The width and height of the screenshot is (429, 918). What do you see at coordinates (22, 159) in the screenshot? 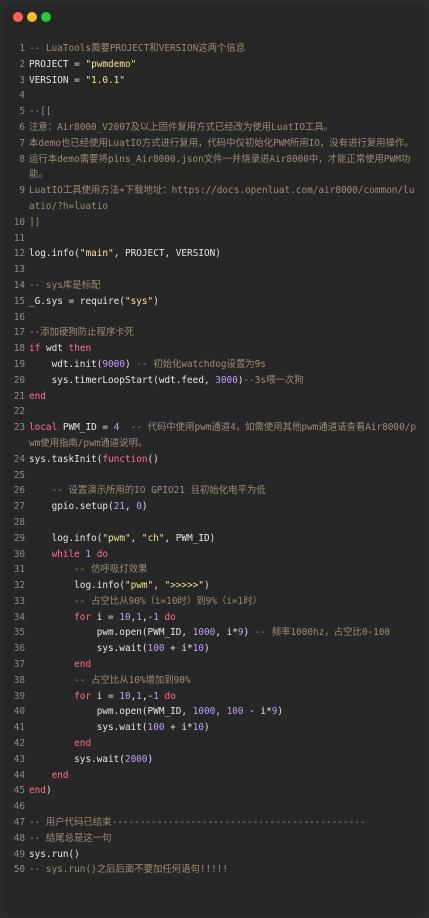
I see `line-number: 8` at bounding box center [22, 159].